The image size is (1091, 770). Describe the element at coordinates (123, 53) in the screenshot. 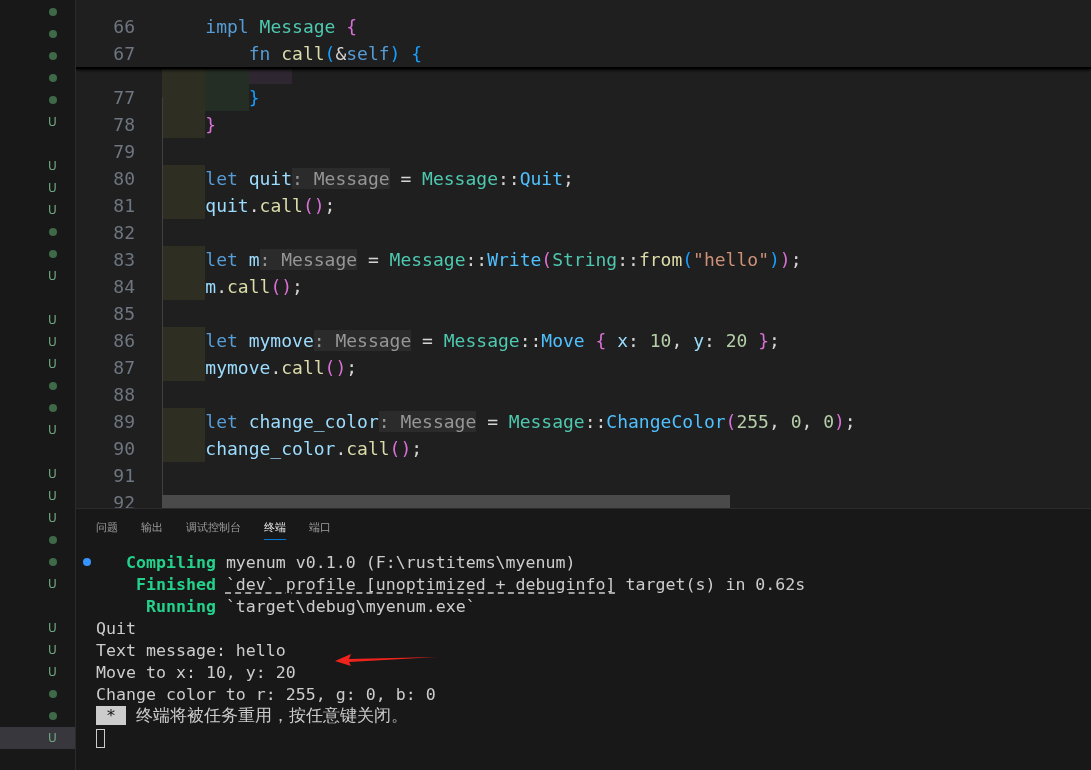

I see `line-number: 67` at that location.